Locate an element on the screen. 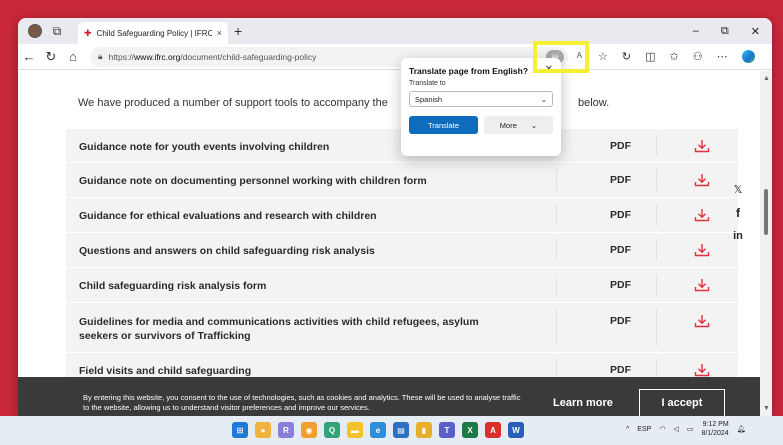 The width and height of the screenshot is (783, 445). document-title-link: Field visits and child safeguarding is located at coordinates (314, 371).